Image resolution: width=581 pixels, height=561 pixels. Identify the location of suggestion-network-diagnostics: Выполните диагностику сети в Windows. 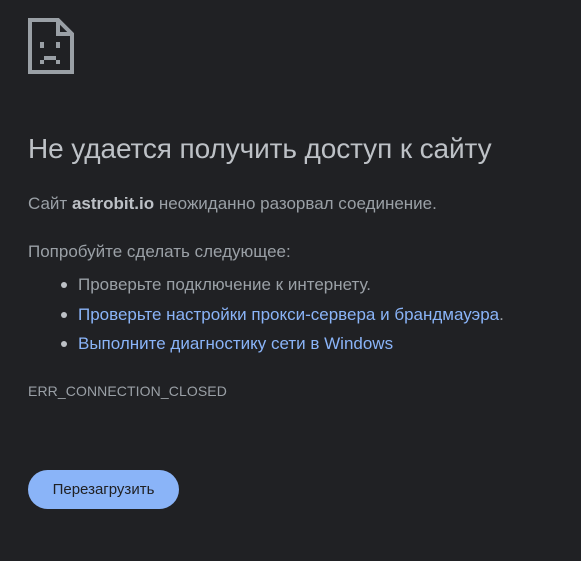
(266, 344).